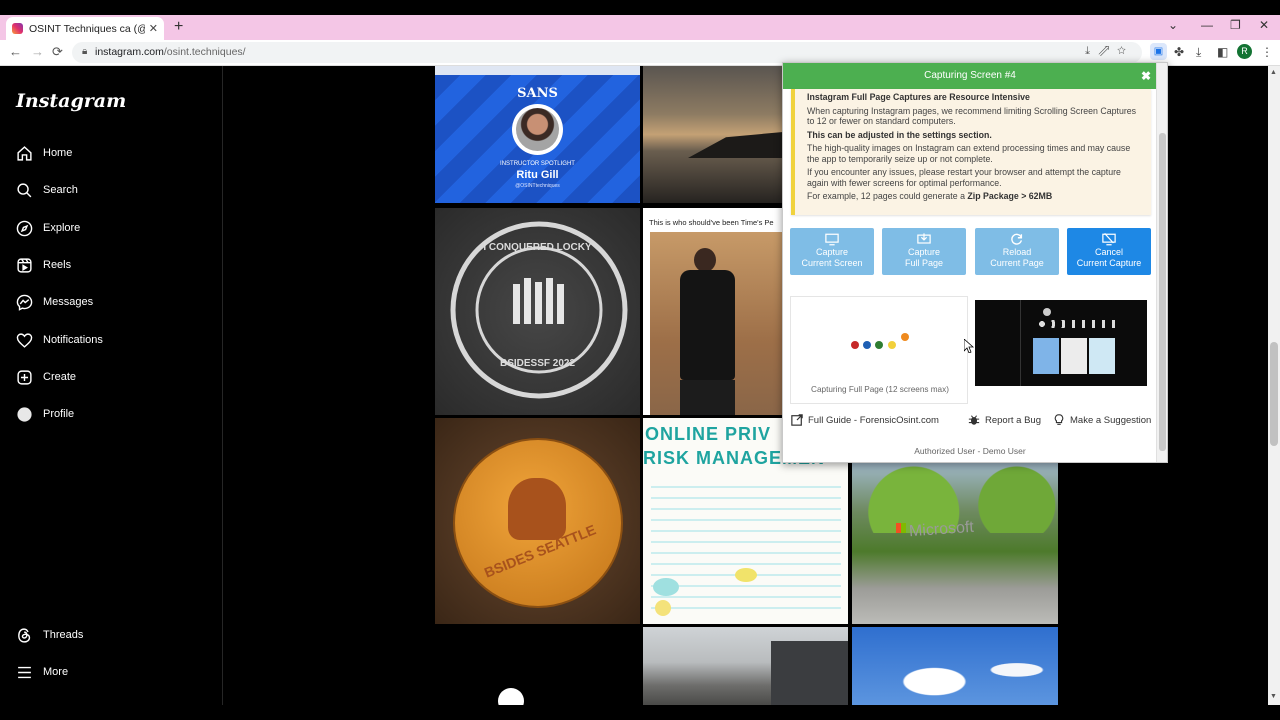 Image resolution: width=1280 pixels, height=720 pixels. I want to click on microsoft-sign-text: Microsoft, so click(941, 529).